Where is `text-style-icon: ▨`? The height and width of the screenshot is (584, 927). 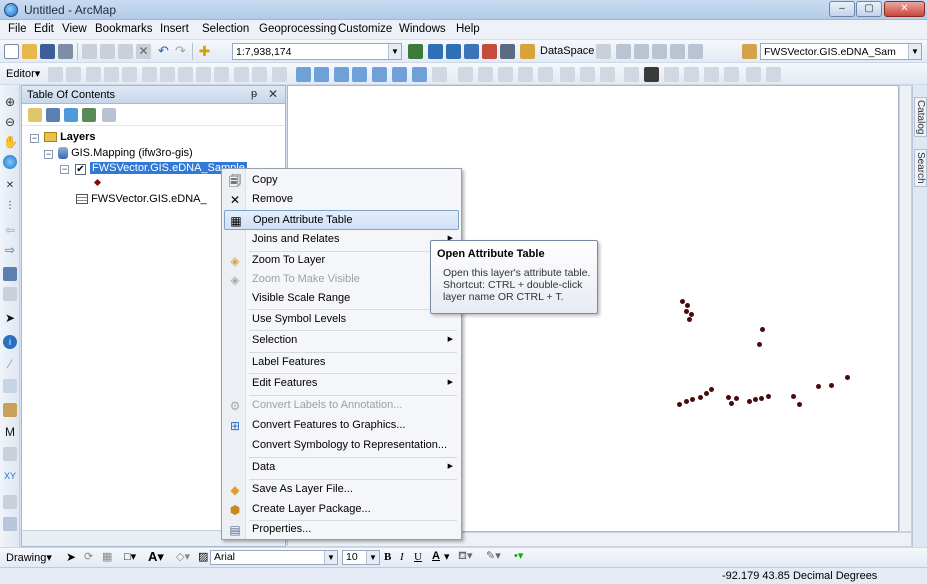 text-style-icon: ▨ is located at coordinates (203, 556).